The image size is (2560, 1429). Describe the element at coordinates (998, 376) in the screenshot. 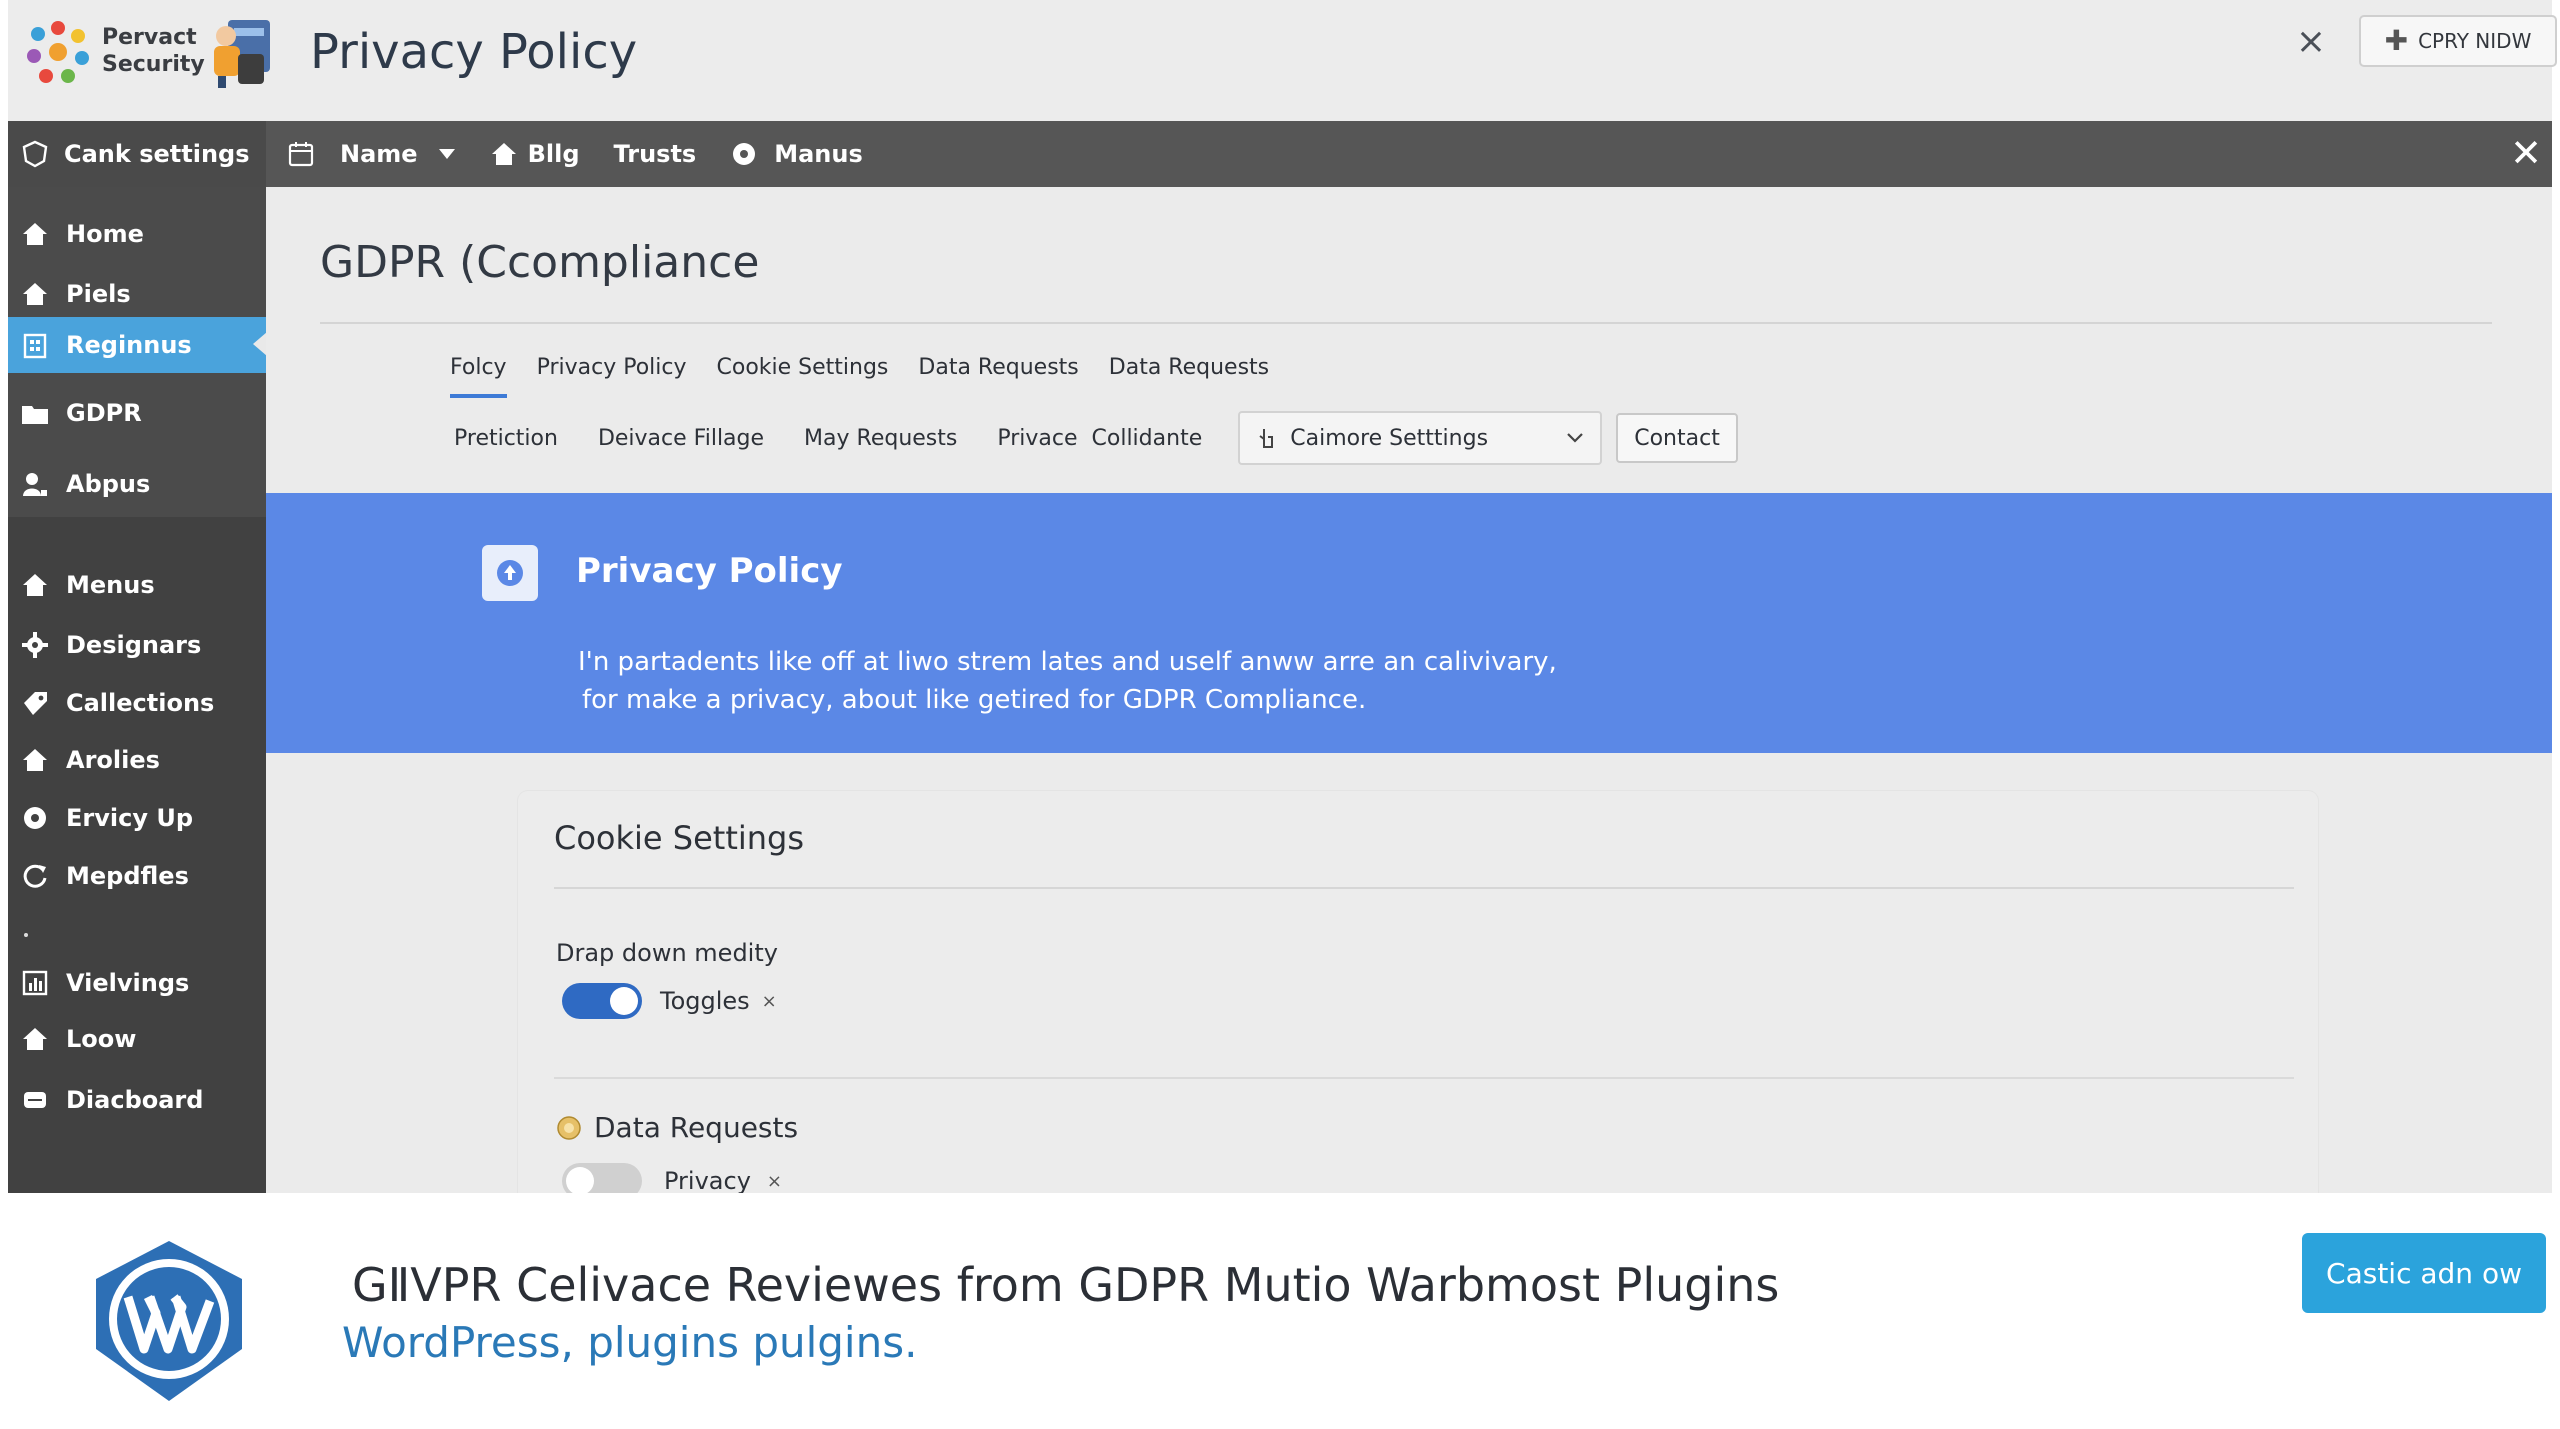

I see `tab-data-requests: Data Requests` at that location.